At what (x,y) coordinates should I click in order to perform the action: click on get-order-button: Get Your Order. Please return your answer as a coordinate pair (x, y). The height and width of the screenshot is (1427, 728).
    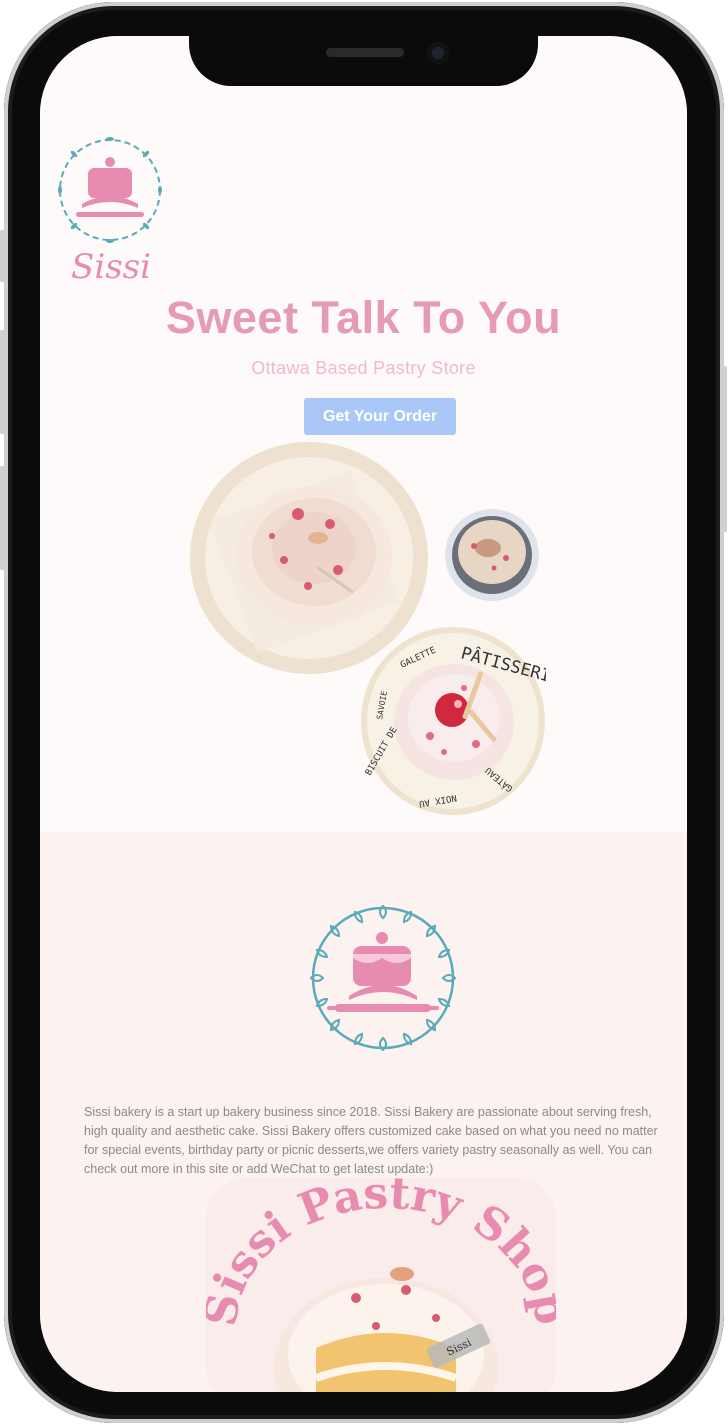
    Looking at the image, I should click on (380, 416).